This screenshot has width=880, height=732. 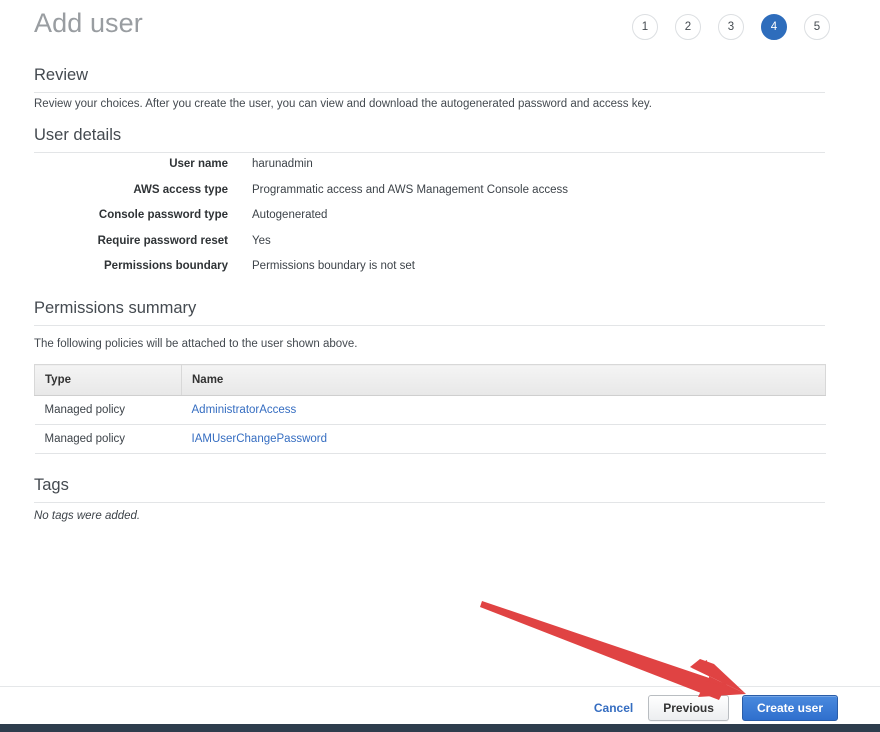 What do you see at coordinates (688, 27) in the screenshot?
I see `step-2: 2` at bounding box center [688, 27].